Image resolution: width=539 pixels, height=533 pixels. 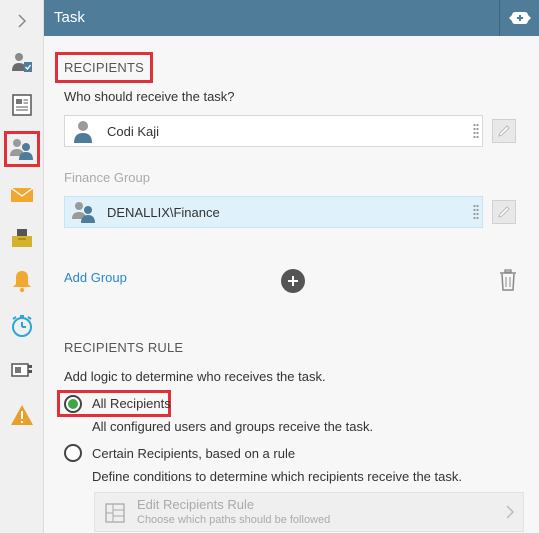 I want to click on recipients-rule-title: RECIPIENTS RULE, so click(x=124, y=347).